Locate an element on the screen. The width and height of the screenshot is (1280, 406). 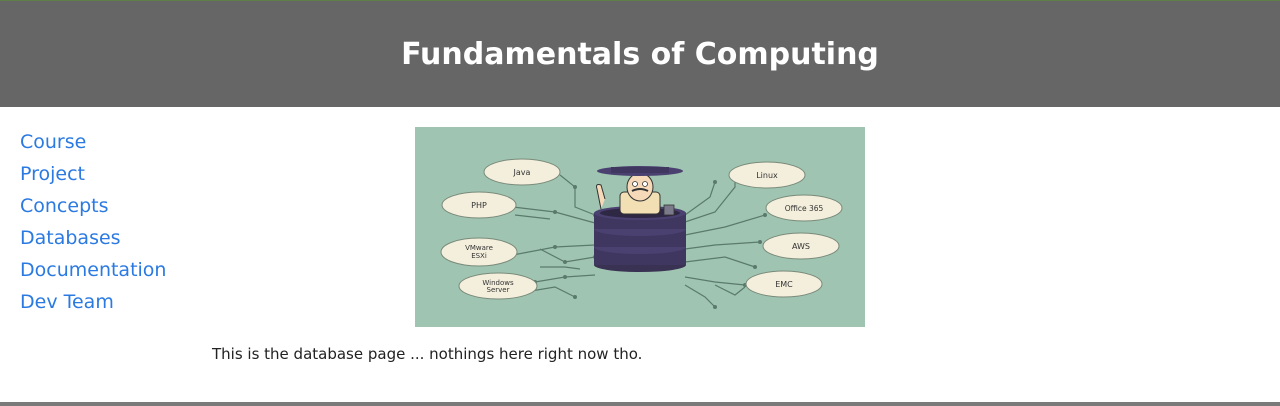
esxi-label: ESXi is located at coordinates (479, 256).